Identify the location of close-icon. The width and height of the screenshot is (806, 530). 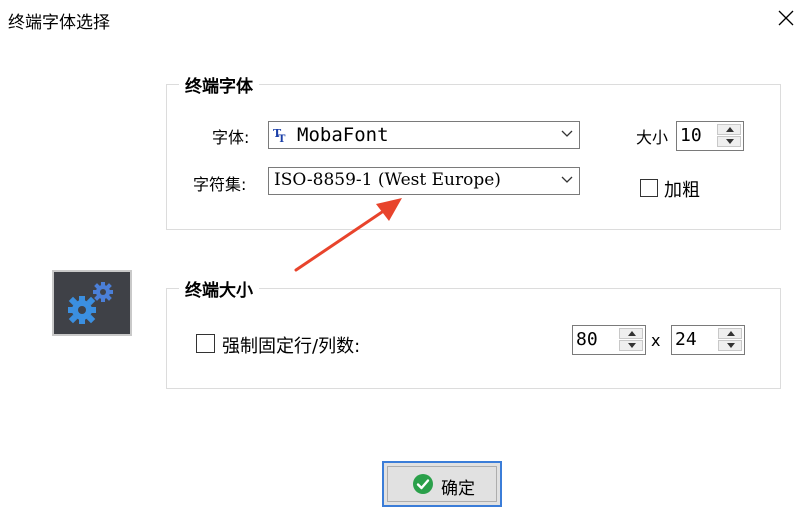
(786, 18).